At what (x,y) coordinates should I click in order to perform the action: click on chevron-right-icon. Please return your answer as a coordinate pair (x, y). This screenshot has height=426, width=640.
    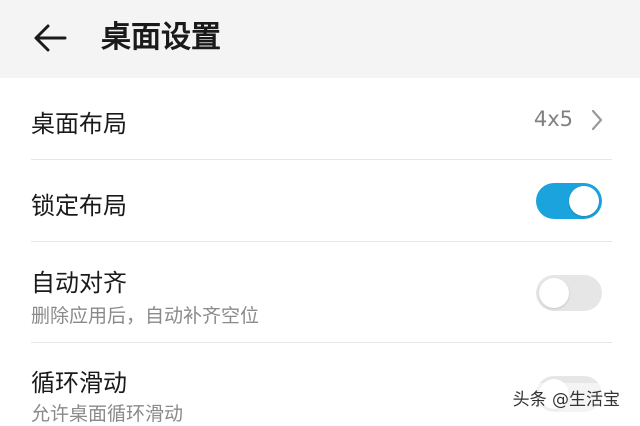
    Looking at the image, I should click on (597, 120).